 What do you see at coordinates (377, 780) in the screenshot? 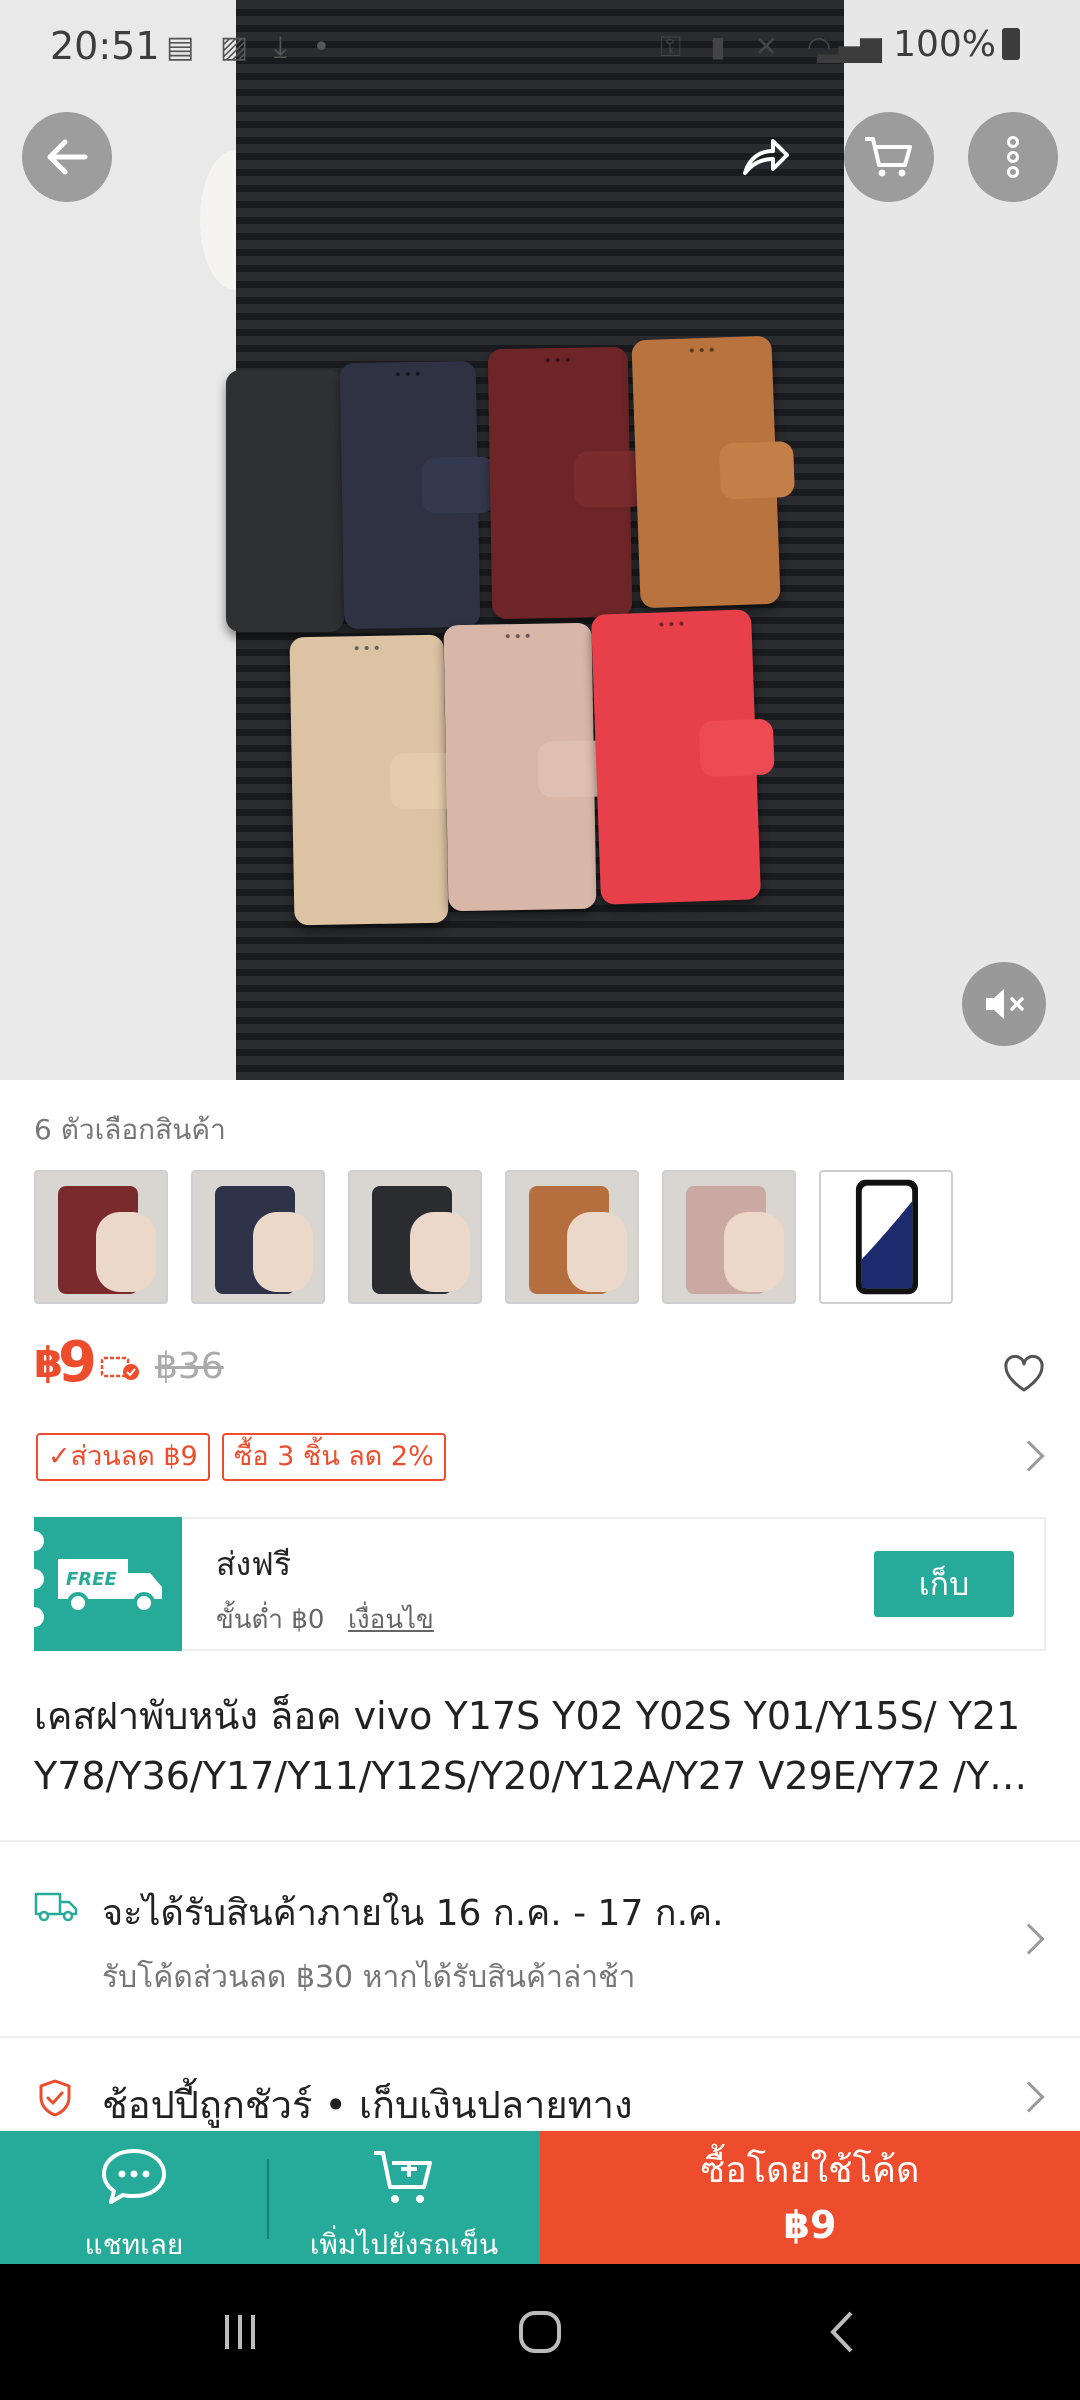
I see `case-beige` at bounding box center [377, 780].